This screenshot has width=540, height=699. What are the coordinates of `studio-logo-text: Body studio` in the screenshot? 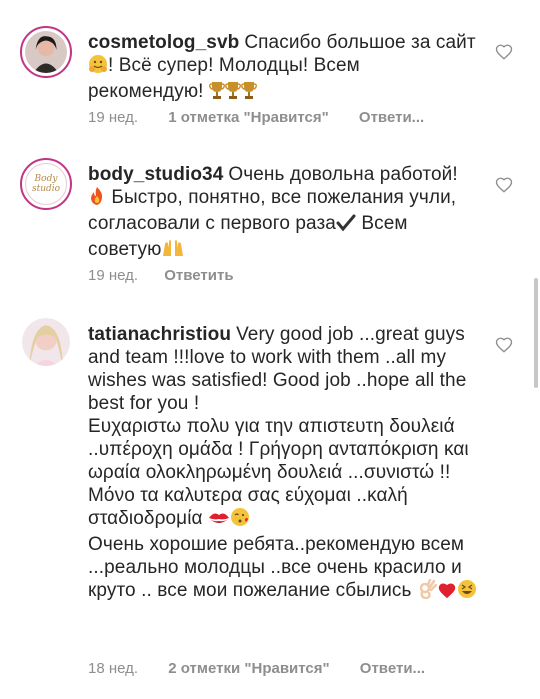 It's located at (46, 184).